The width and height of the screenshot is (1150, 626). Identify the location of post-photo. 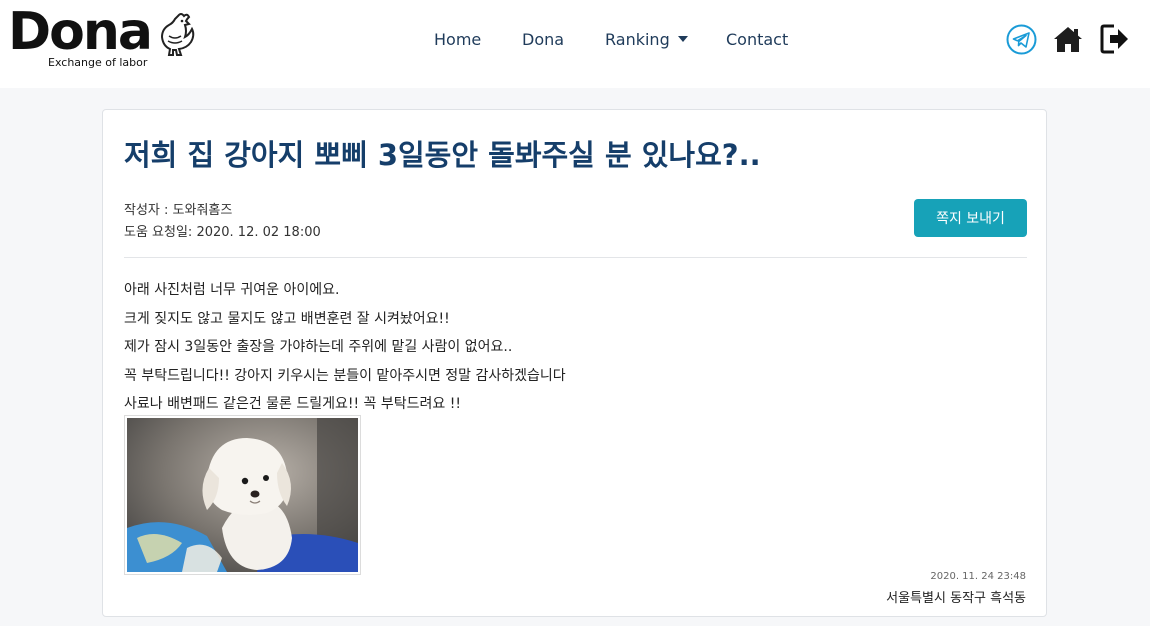
(242, 495).